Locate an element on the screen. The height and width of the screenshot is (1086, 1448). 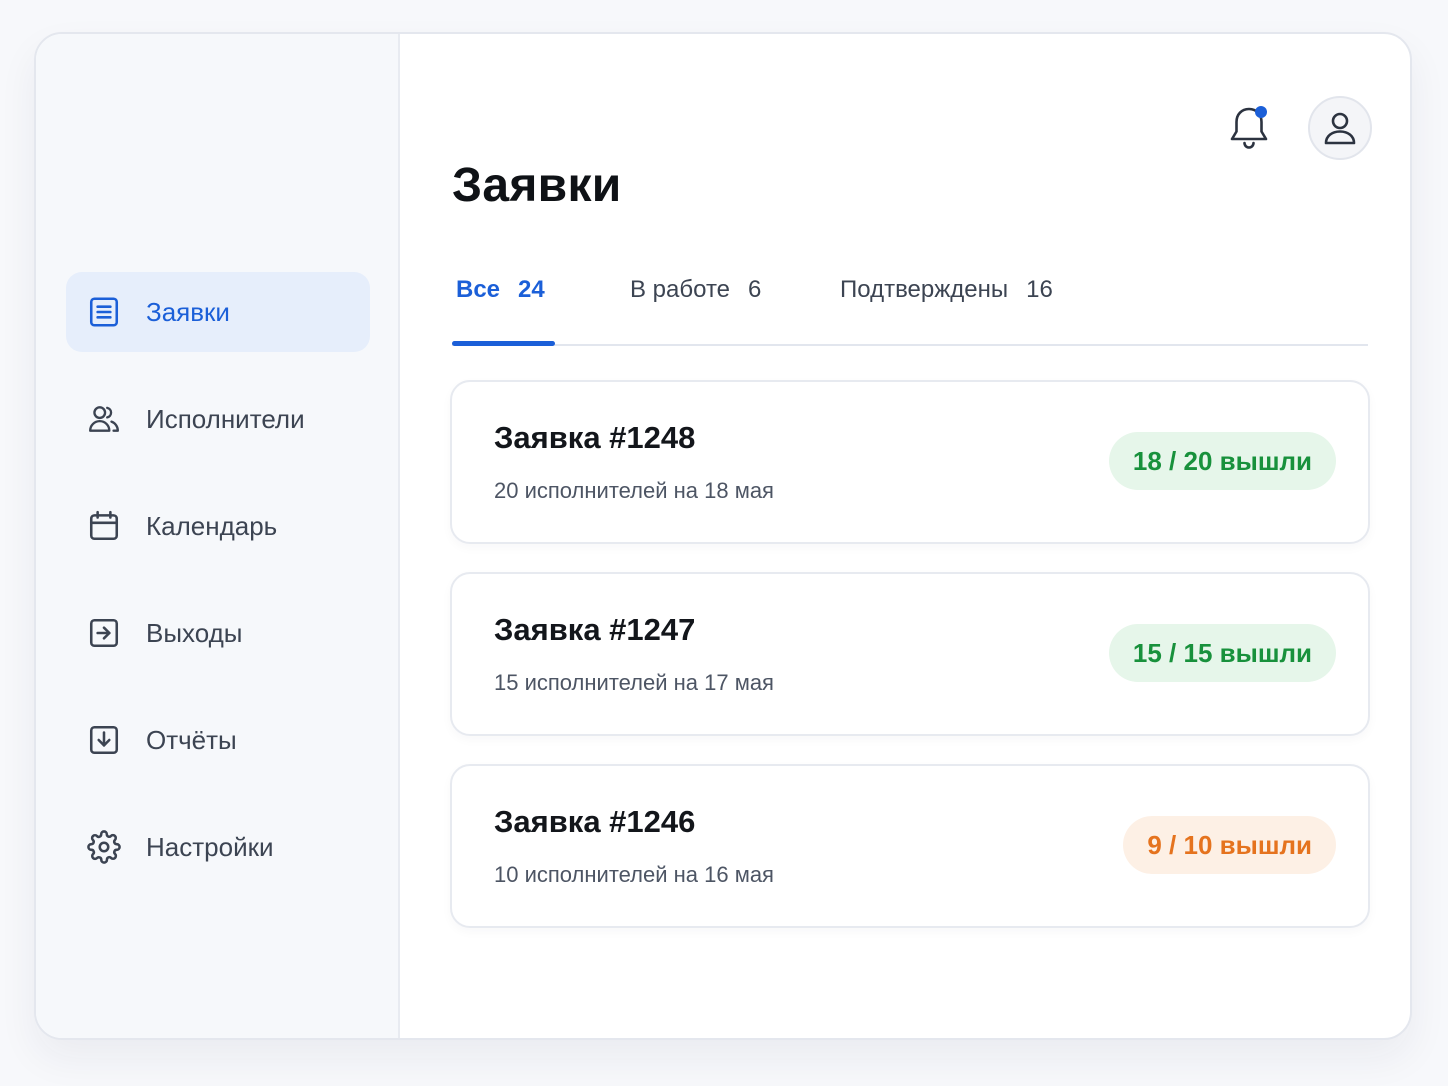
tab-label: Все is located at coordinates (478, 289).